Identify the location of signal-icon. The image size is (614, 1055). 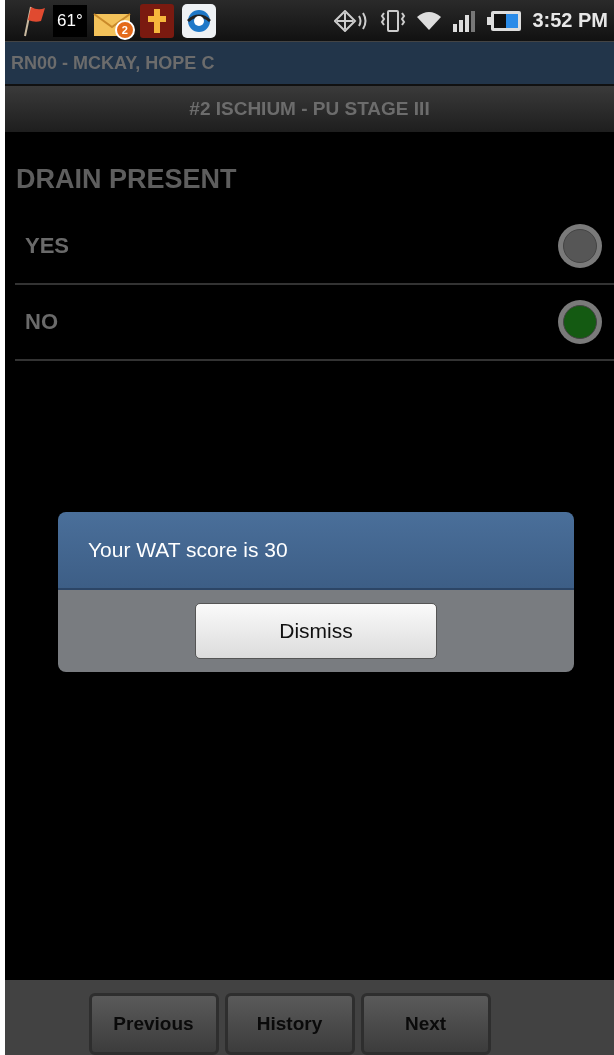
(464, 20).